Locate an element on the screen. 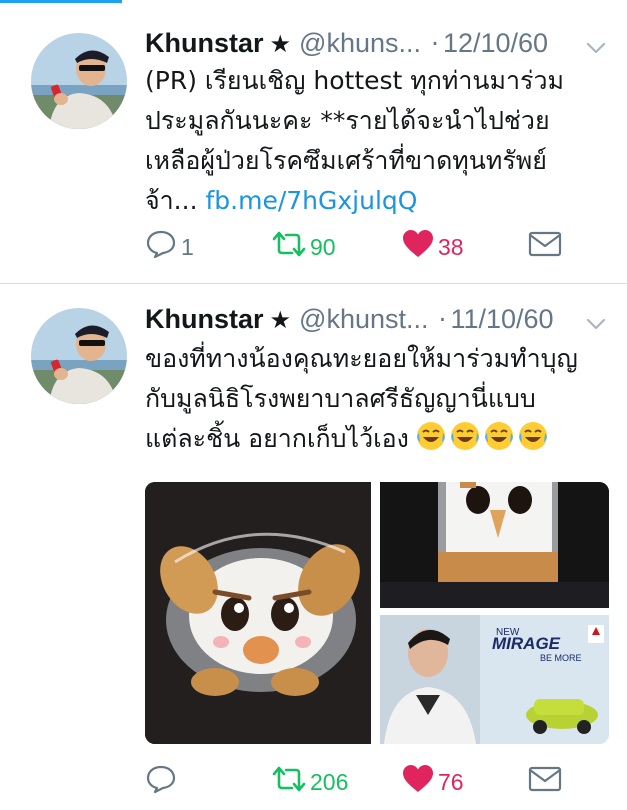  photo-poster: NEW MIRAGE BE MORE is located at coordinates (494, 679).